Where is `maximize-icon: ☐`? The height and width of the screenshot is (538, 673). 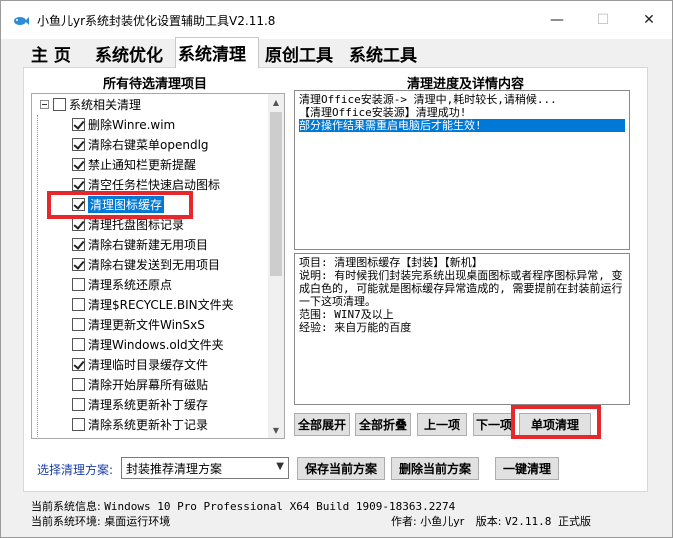 maximize-icon: ☐ is located at coordinates (603, 20).